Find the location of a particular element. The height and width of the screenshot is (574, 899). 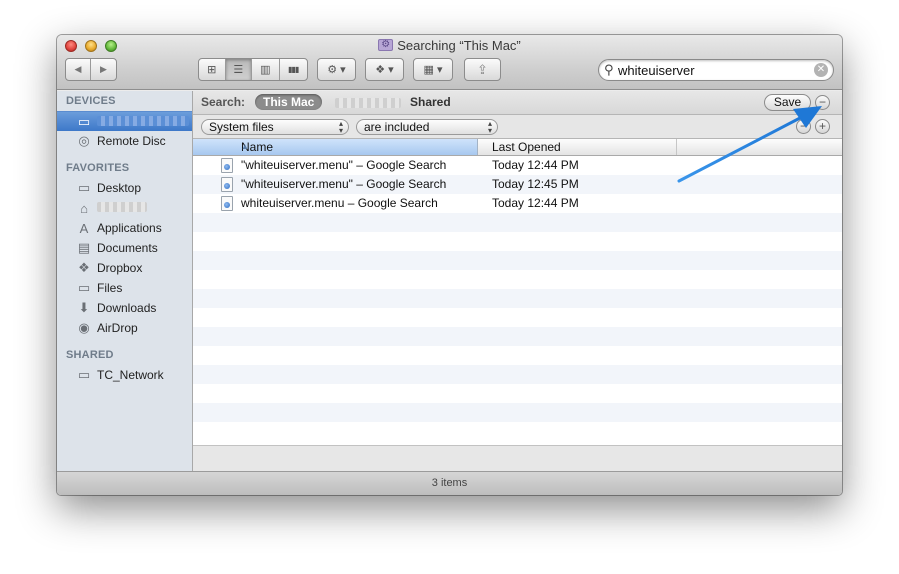

sidebar-item-home: ⌂ is located at coordinates (124, 208).